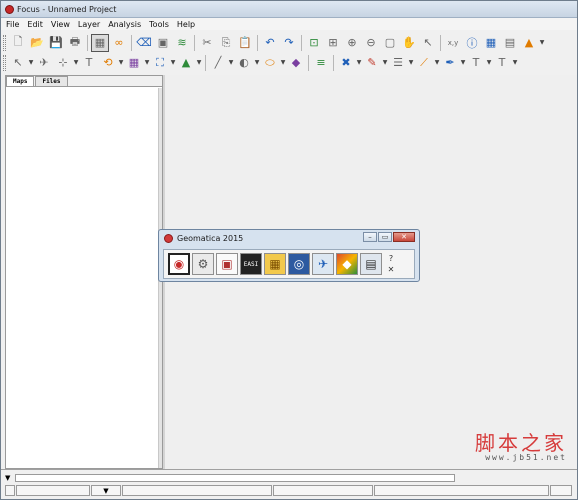 This screenshot has width=578, height=500. I want to click on image-icon: ▣, so click(163, 43).